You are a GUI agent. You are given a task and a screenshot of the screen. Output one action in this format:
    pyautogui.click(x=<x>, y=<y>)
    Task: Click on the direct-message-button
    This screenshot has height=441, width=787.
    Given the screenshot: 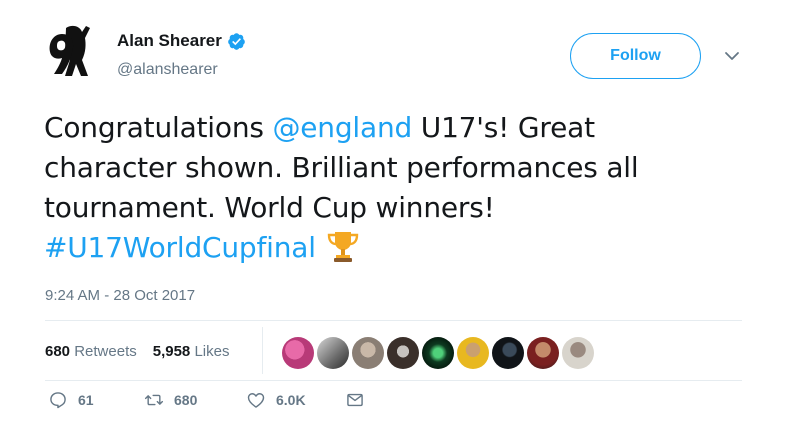 What is the action you would take?
    pyautogui.click(x=355, y=400)
    